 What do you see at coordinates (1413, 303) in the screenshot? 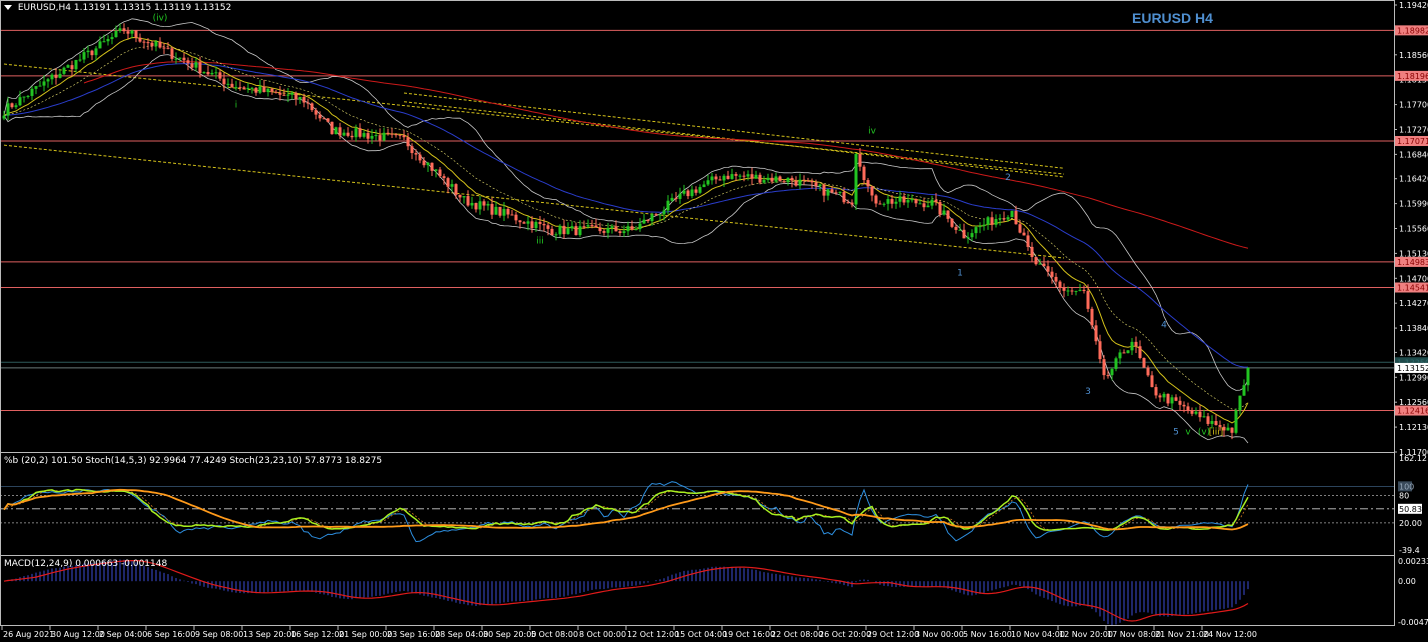
I see `price-tick-label: 1.14270` at bounding box center [1413, 303].